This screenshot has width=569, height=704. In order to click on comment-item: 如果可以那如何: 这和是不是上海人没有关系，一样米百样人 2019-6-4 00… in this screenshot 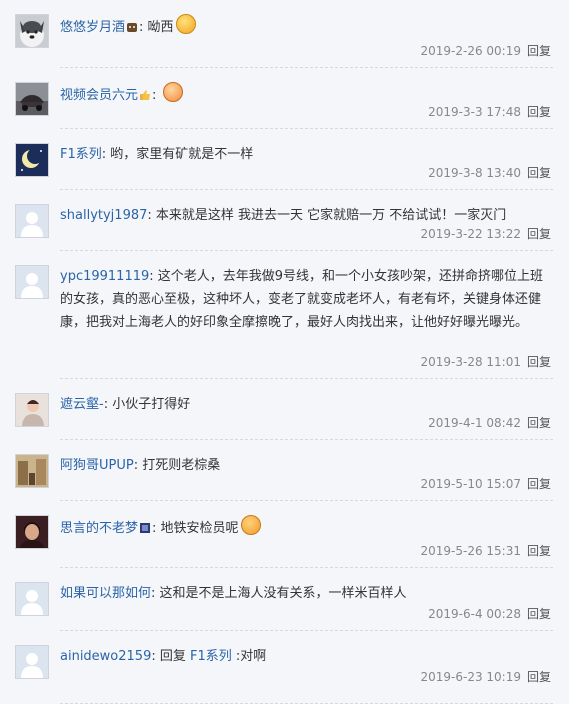, I will do `click(284, 599)`.